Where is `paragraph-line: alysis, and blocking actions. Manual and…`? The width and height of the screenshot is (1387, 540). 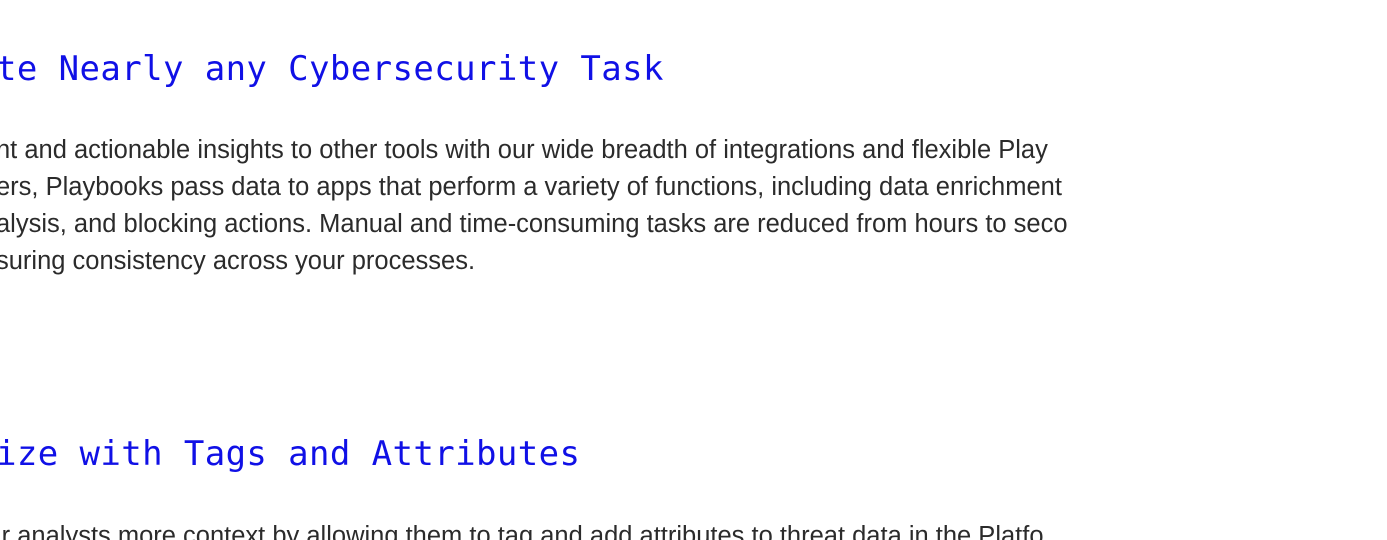 paragraph-line: alysis, and blocking actions. Manual and… is located at coordinates (534, 224).